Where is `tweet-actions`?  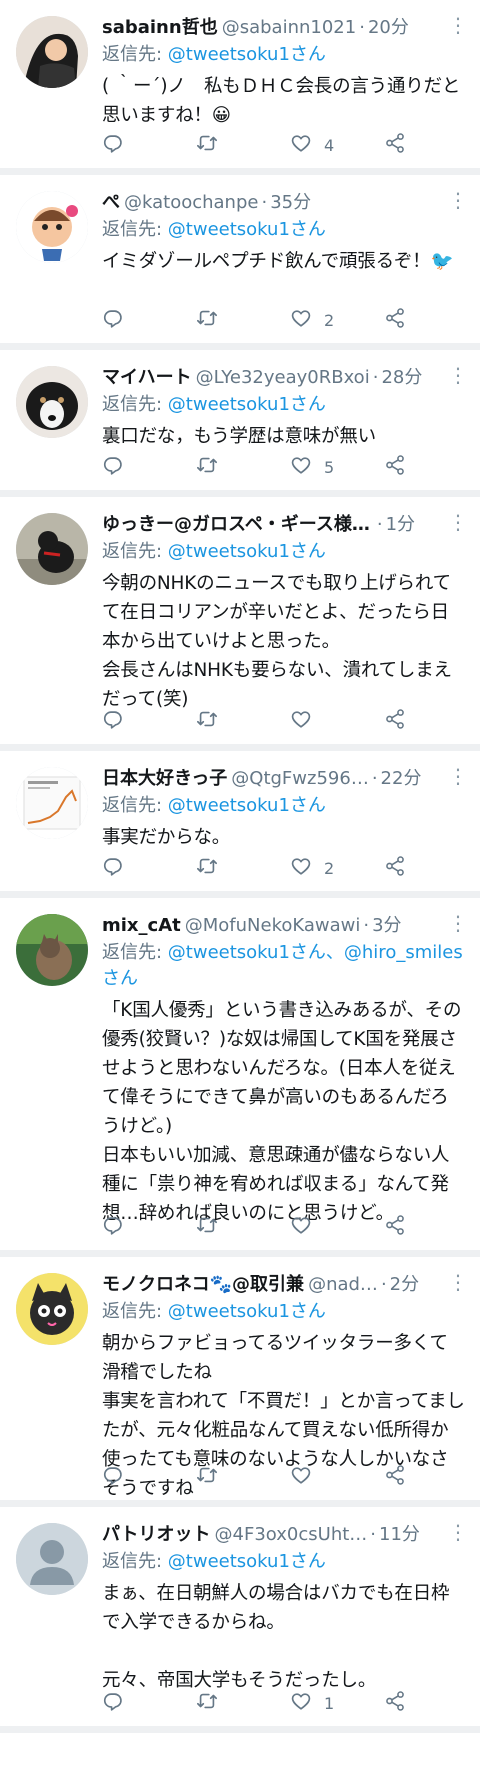 tweet-actions is located at coordinates (281, 721).